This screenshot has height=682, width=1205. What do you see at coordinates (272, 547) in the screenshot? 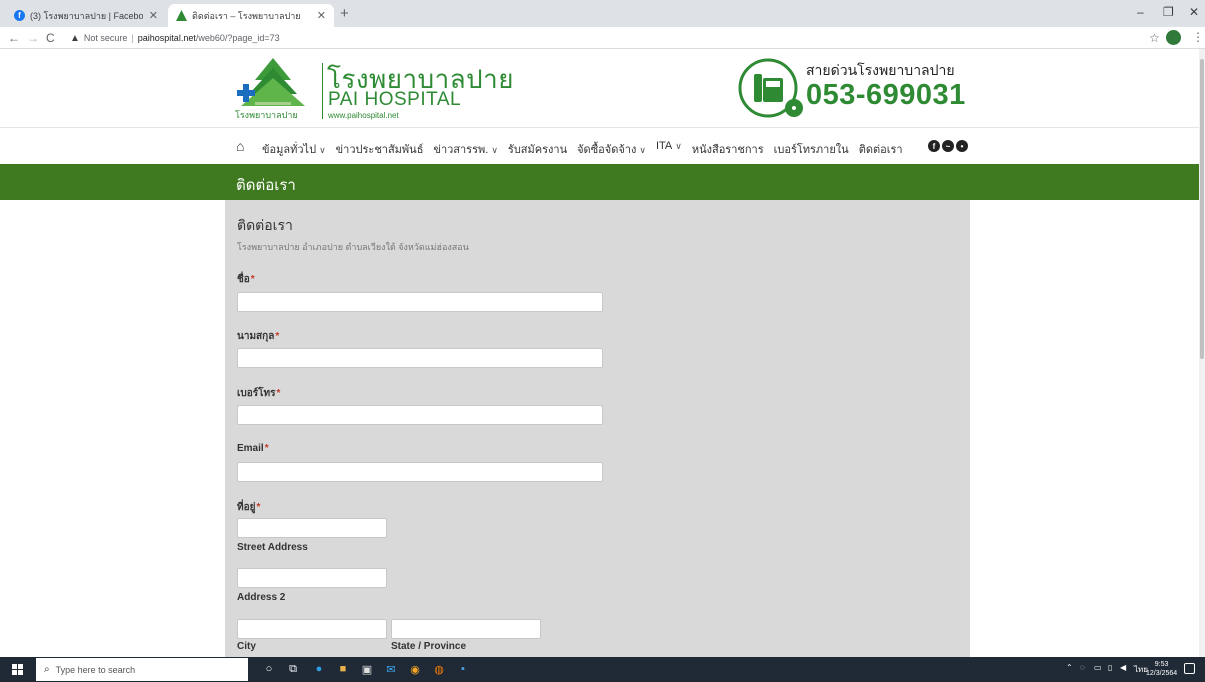
I see `street-address-label: Street Address` at bounding box center [272, 547].